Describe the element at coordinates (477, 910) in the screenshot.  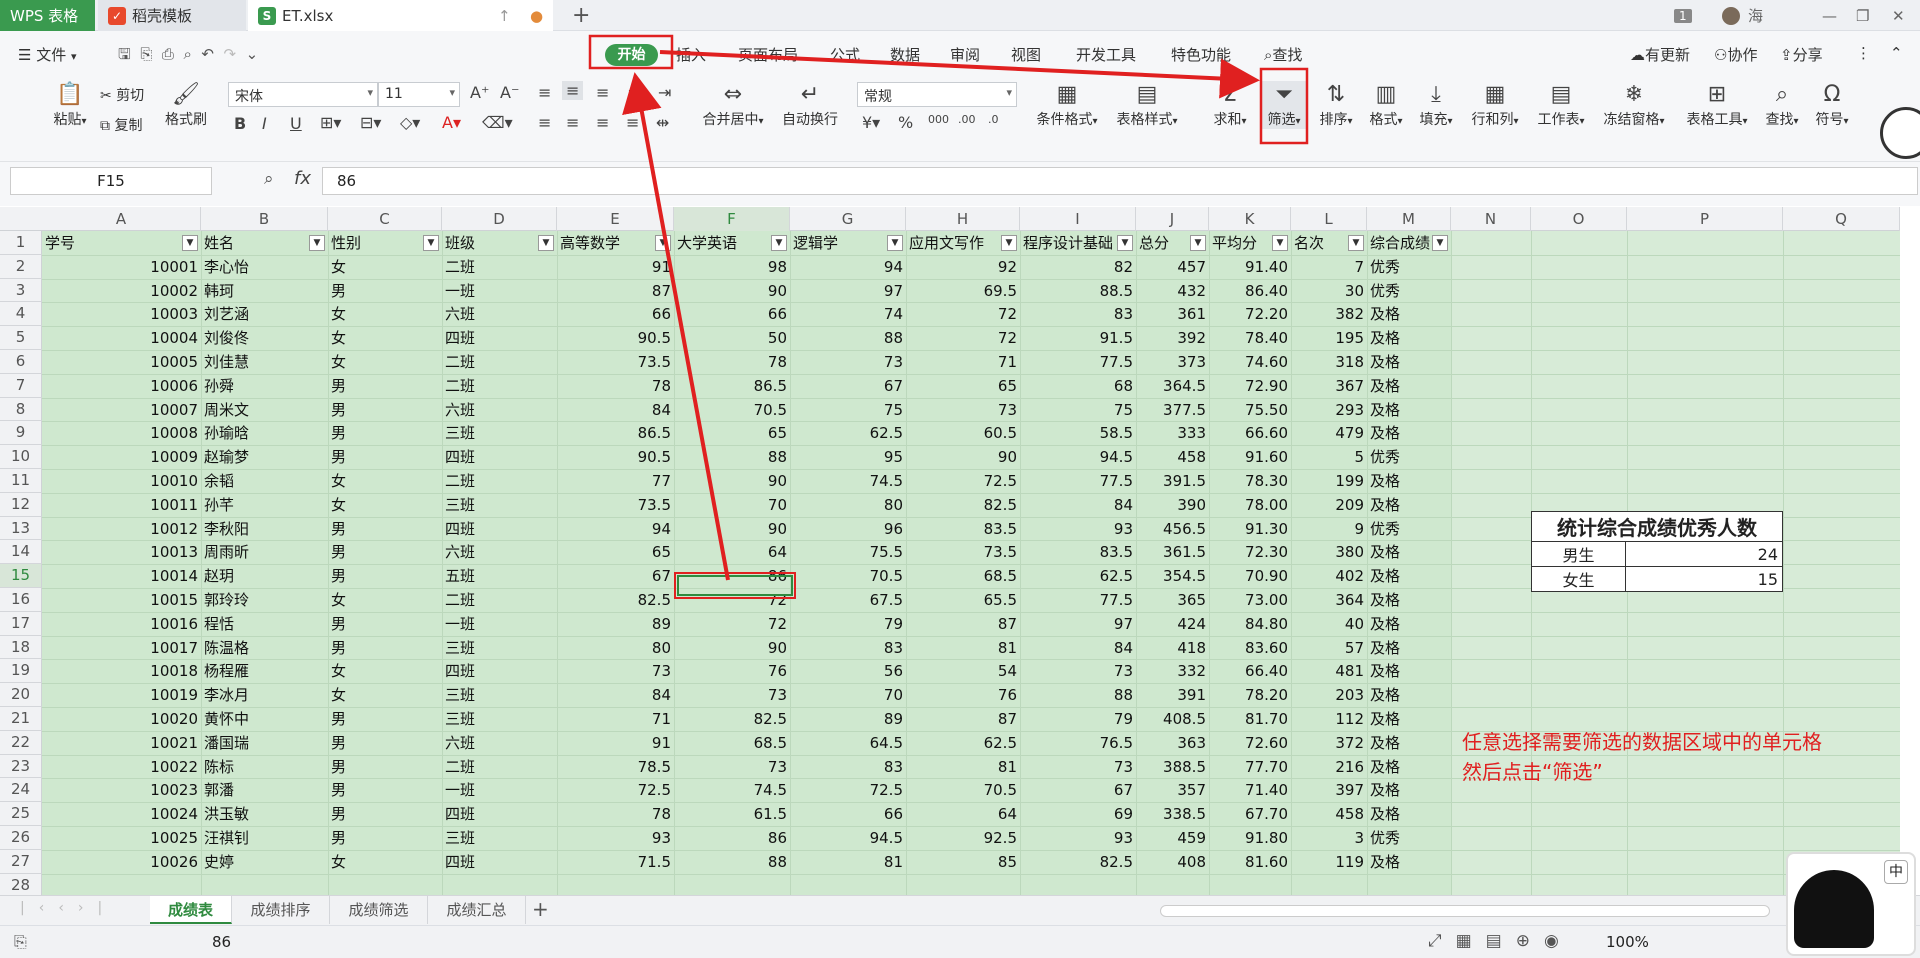
I see `sheet-tab-summary: 成绩汇总` at that location.